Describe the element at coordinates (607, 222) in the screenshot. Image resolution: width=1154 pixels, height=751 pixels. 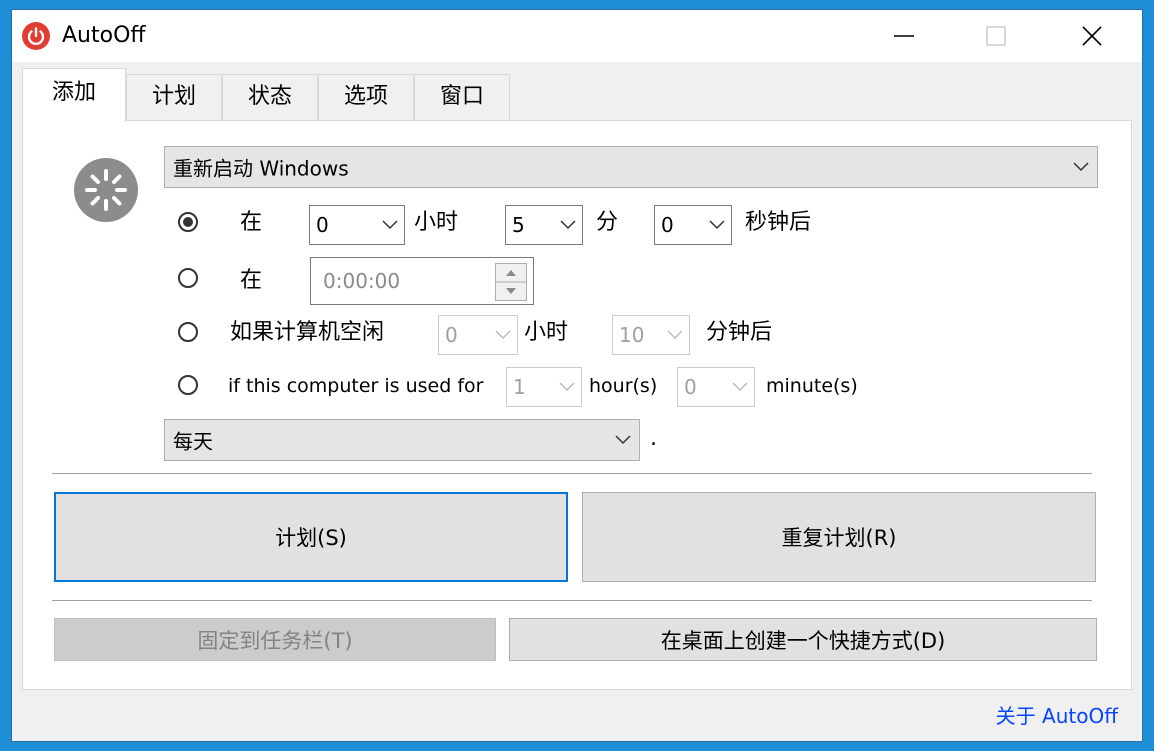
I see `minutes-unit-label: 分` at that location.